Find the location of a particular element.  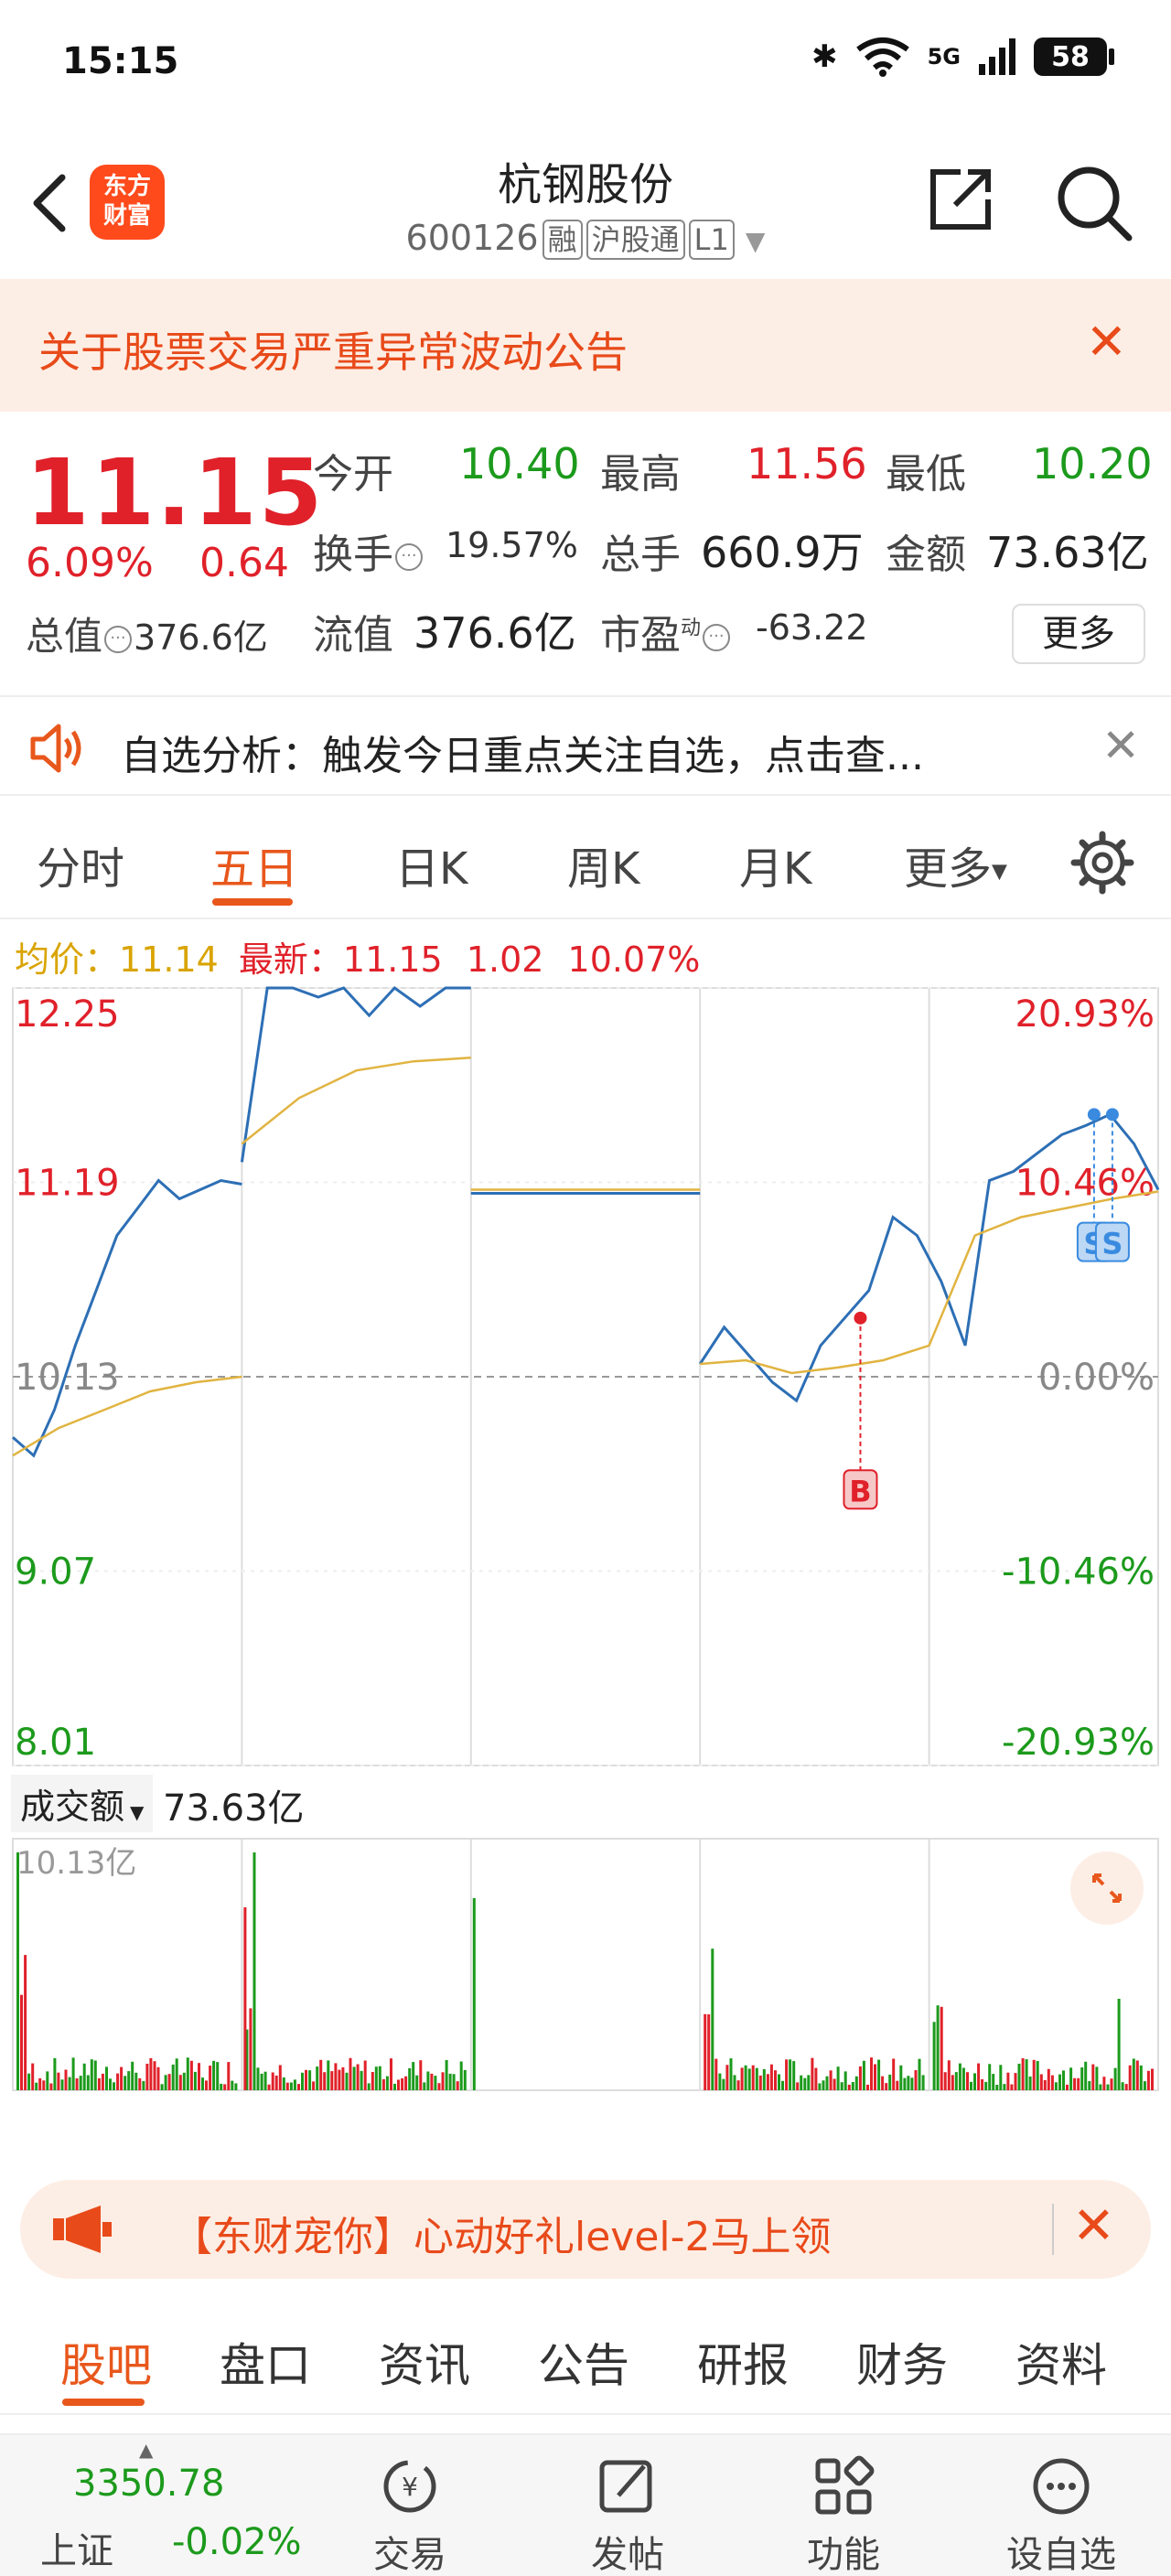

tab-announcements: 公告 is located at coordinates (583, 2362).